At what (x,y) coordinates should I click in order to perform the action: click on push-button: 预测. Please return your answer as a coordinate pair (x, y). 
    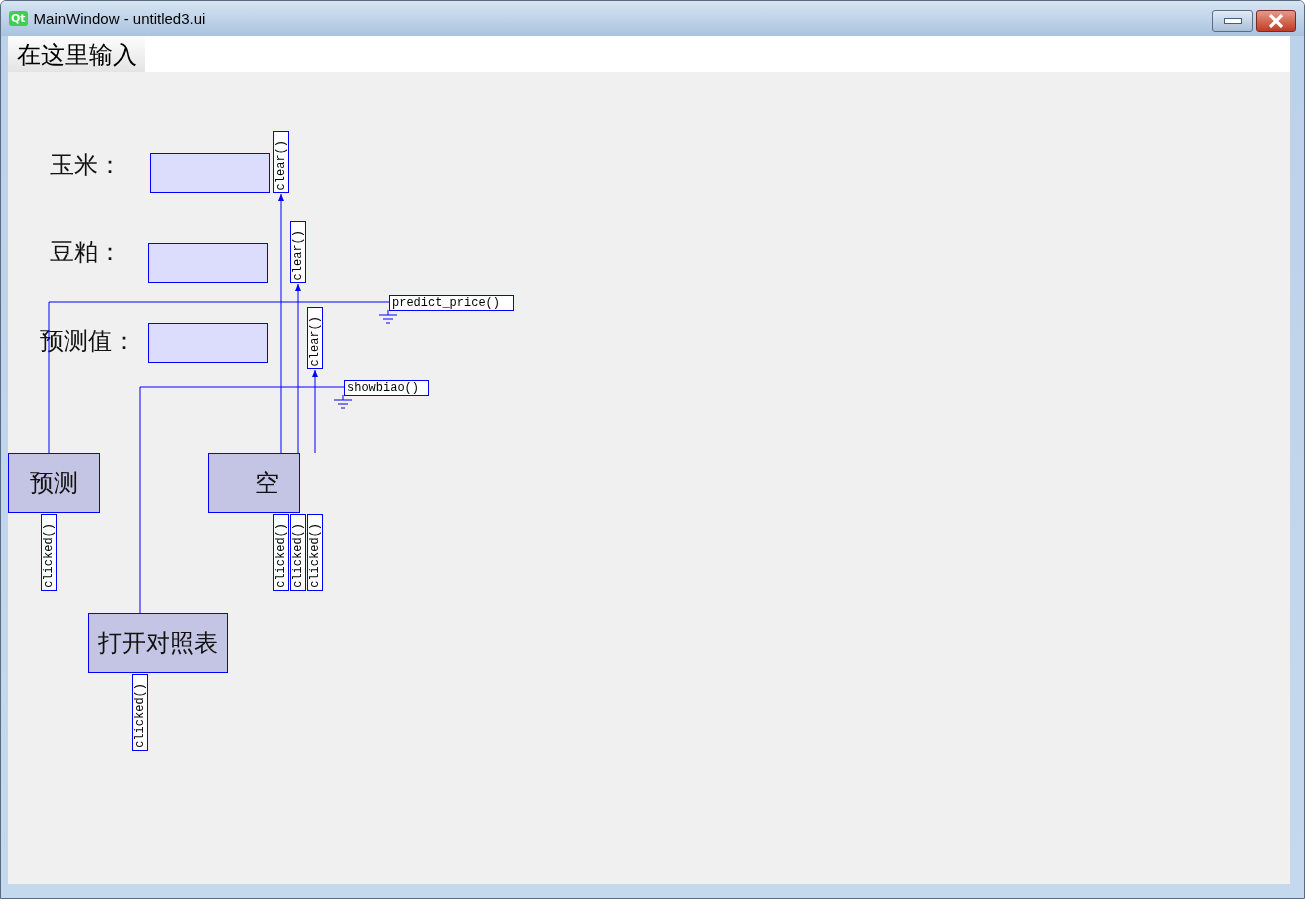
    Looking at the image, I should click on (54, 483).